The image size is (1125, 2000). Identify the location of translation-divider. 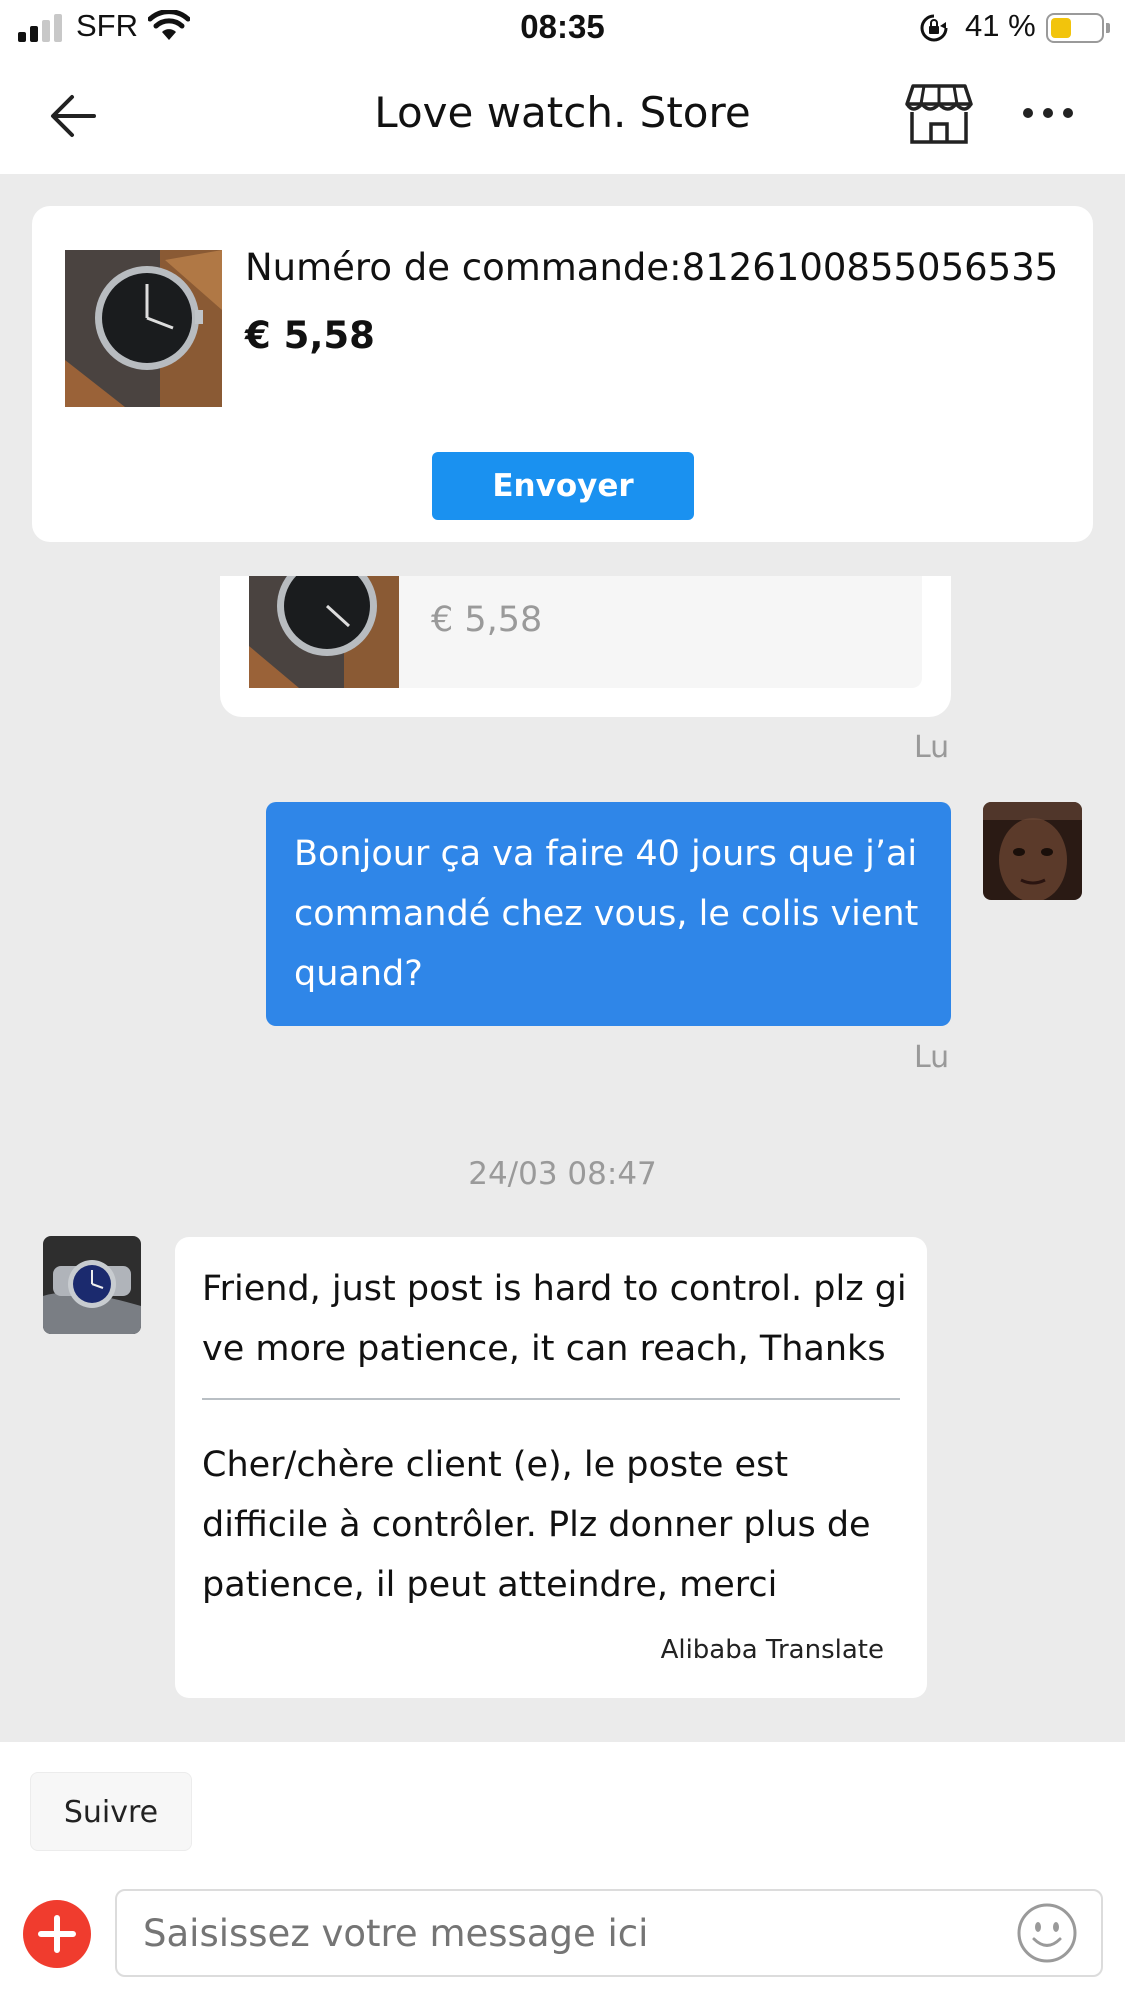
(551, 1399).